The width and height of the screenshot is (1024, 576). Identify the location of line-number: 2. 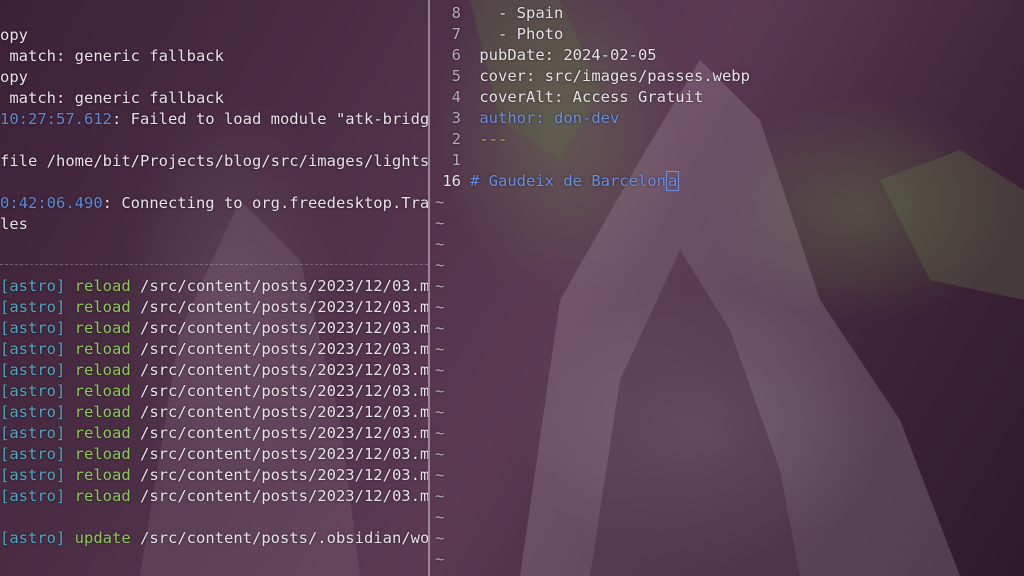
(456, 139).